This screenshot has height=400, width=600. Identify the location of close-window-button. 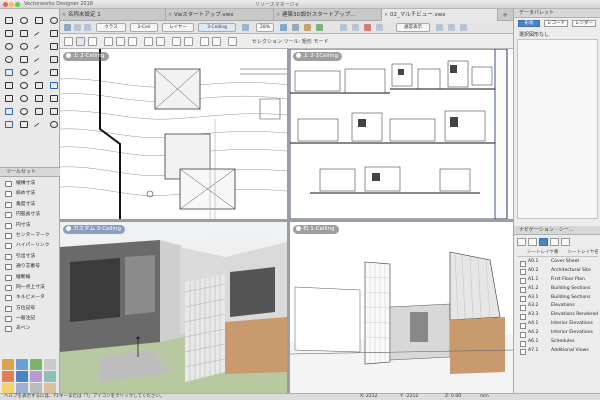
(5, 4).